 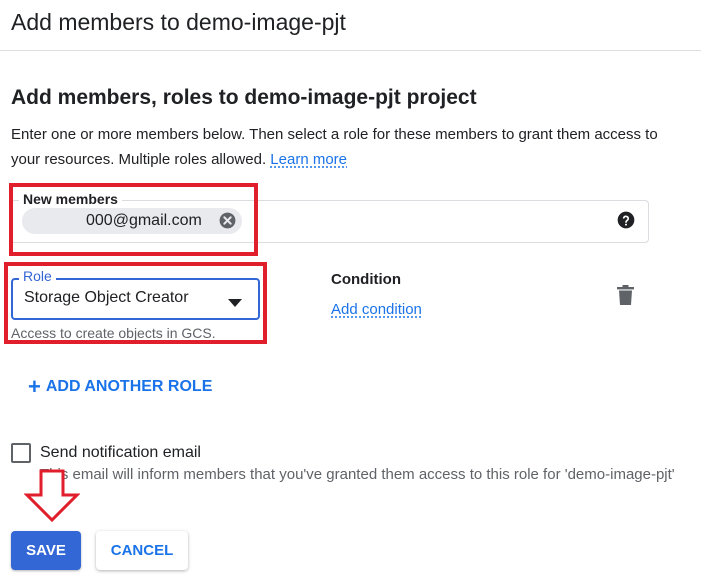 I want to click on help-circle-icon, so click(x=626, y=220).